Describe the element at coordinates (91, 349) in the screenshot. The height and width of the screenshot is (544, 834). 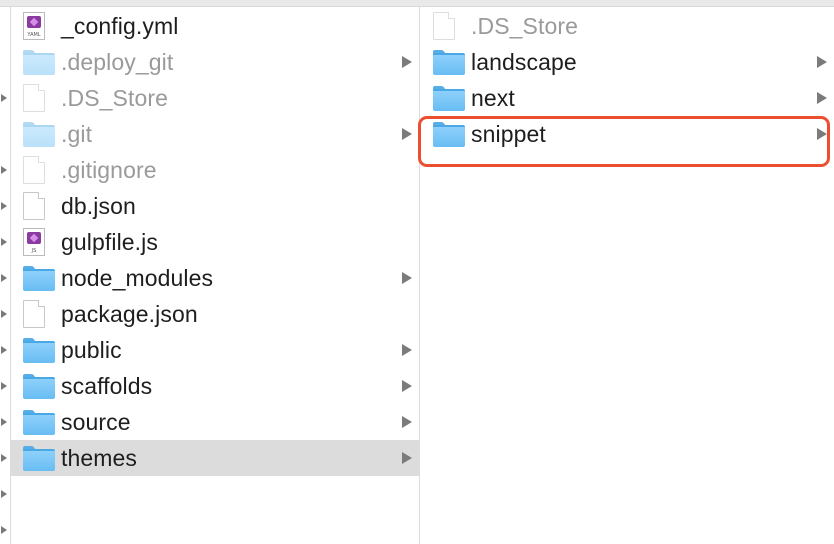
I see `item-name: public` at that location.